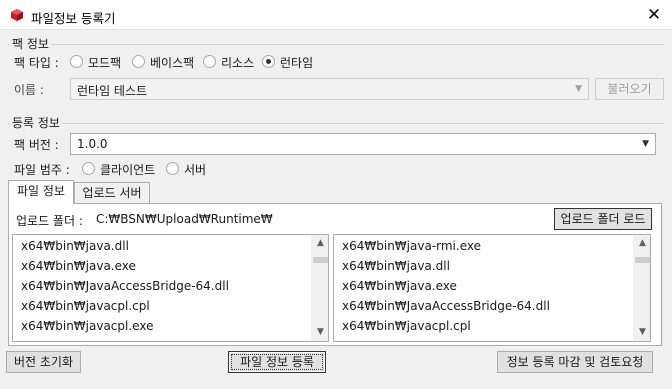  What do you see at coordinates (575, 362) in the screenshot?
I see `finish-review-button: 정보 등록 마감 및 검토요청` at bounding box center [575, 362].